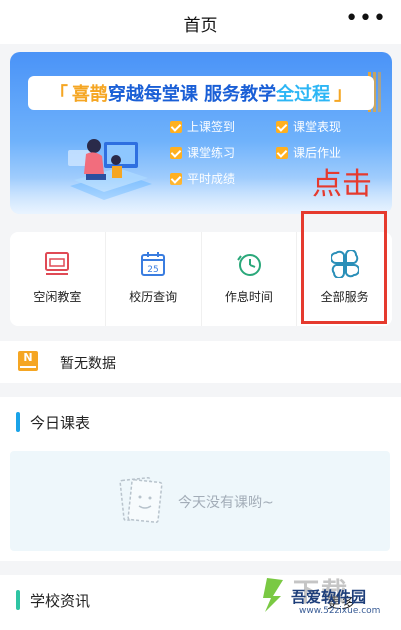 This screenshot has height=630, width=401. I want to click on service-label: 空闲教室, so click(57, 297).